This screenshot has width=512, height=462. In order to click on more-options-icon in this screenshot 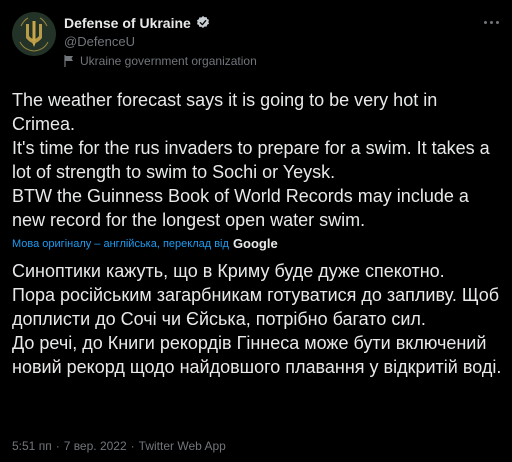, I will do `click(491, 22)`.